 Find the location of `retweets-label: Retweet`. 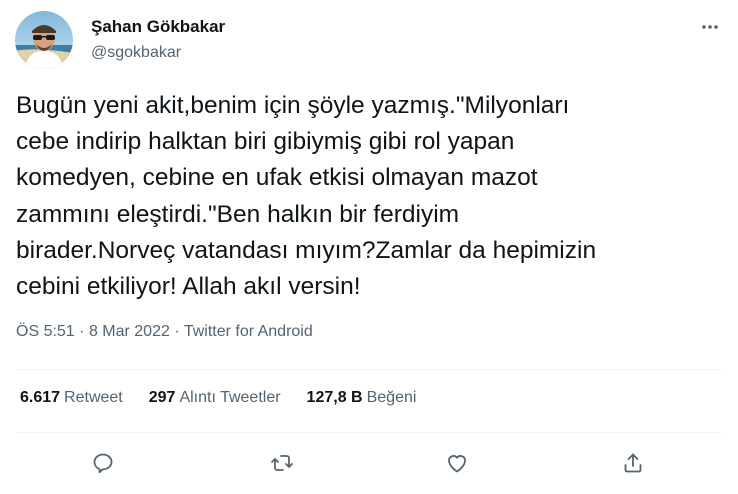

retweets-label: Retweet is located at coordinates (93, 397).